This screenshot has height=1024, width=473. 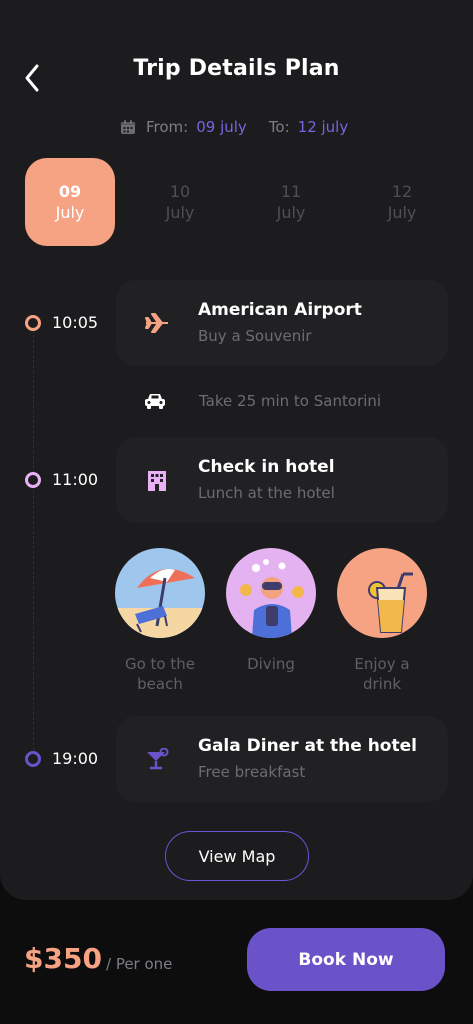 I want to click on event-subtitle: Lunch at the hotel, so click(x=266, y=493).